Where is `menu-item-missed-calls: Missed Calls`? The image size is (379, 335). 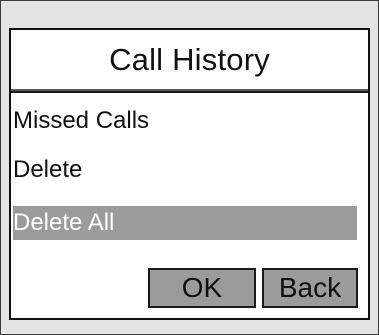
menu-item-missed-calls: Missed Calls is located at coordinates (185, 121).